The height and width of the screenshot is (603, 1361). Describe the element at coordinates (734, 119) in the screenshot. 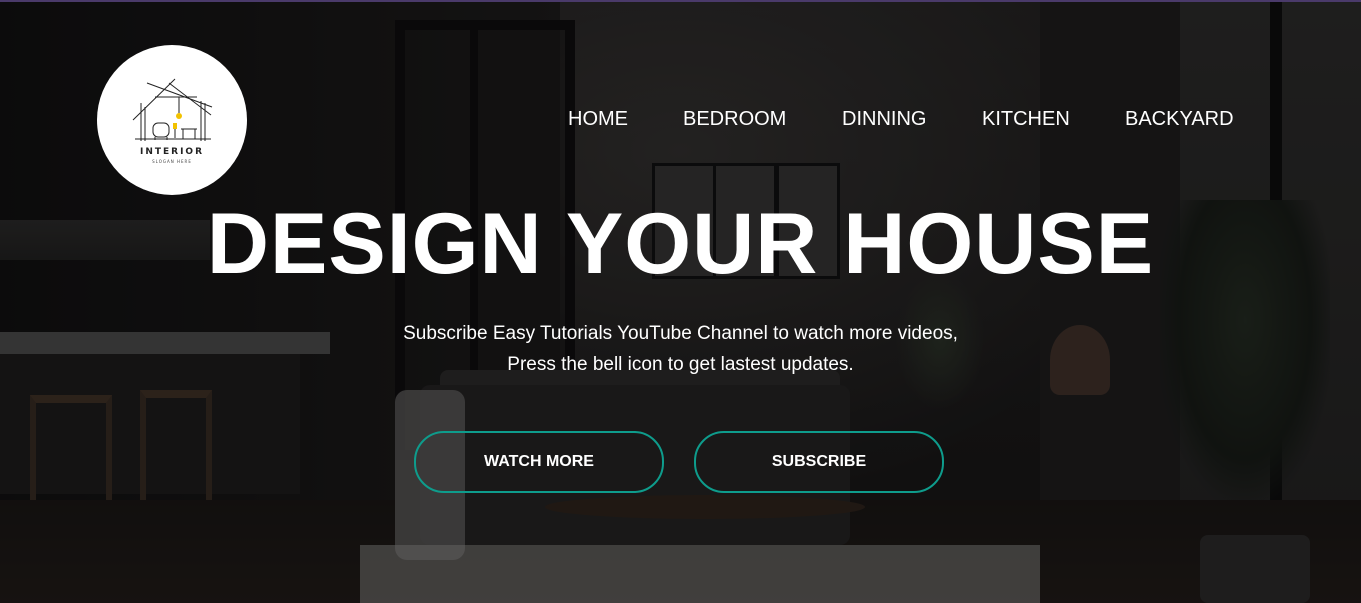

I see `nav-item-bedroom: BEDROOM` at that location.